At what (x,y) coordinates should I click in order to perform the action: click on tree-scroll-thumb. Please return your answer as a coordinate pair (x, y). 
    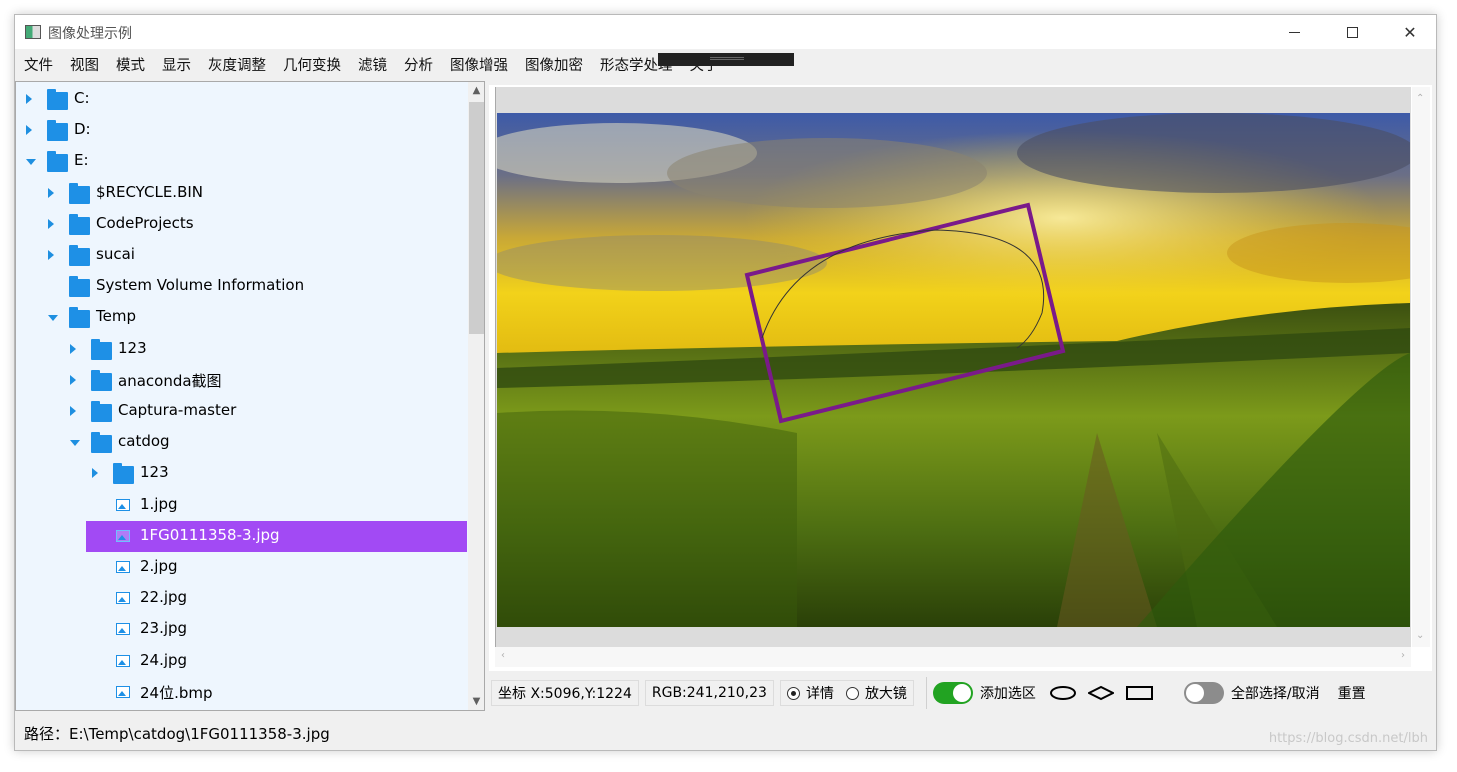
    Looking at the image, I should click on (476, 218).